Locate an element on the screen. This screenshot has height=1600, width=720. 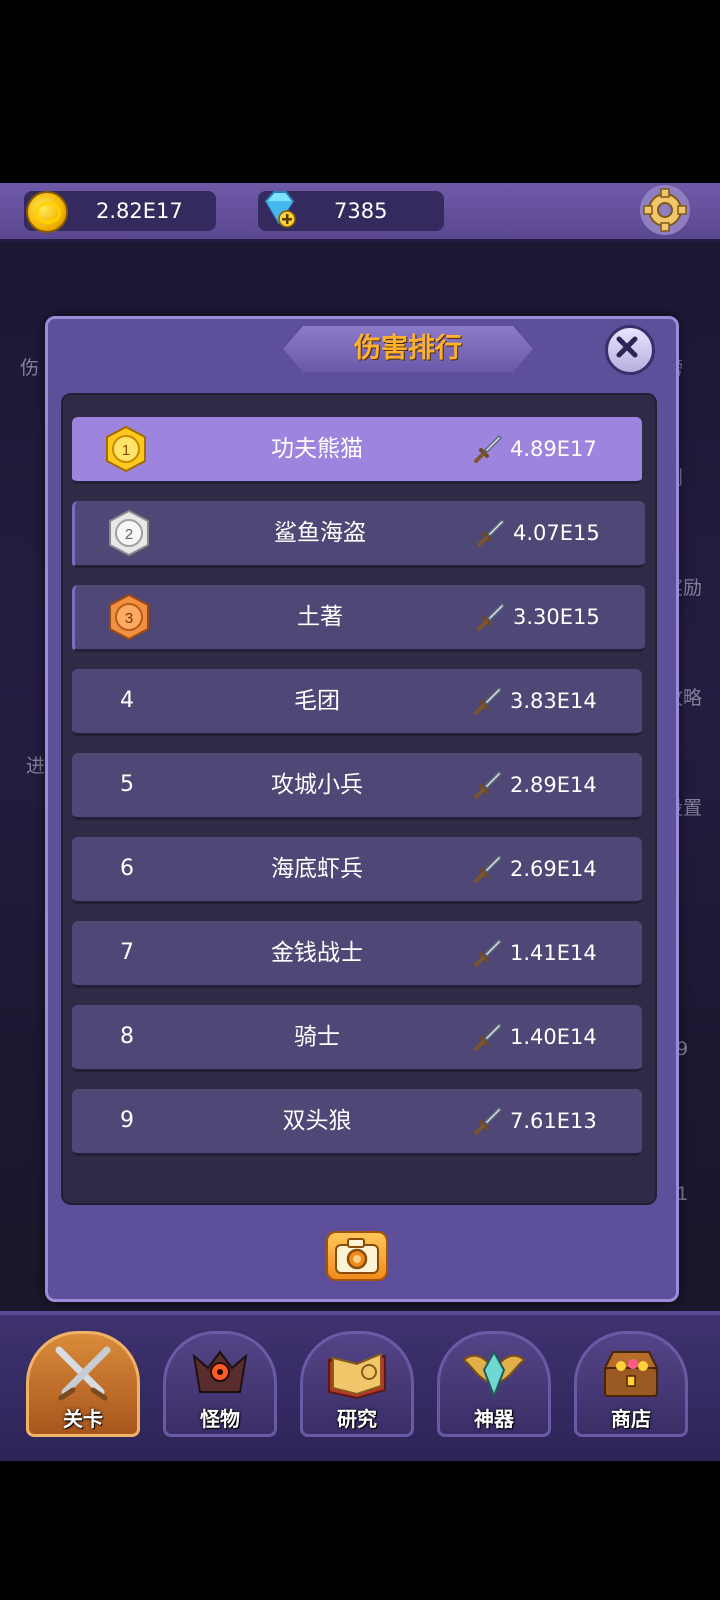
resource-bar: 2.82E17 7385 is located at coordinates (360, 212).